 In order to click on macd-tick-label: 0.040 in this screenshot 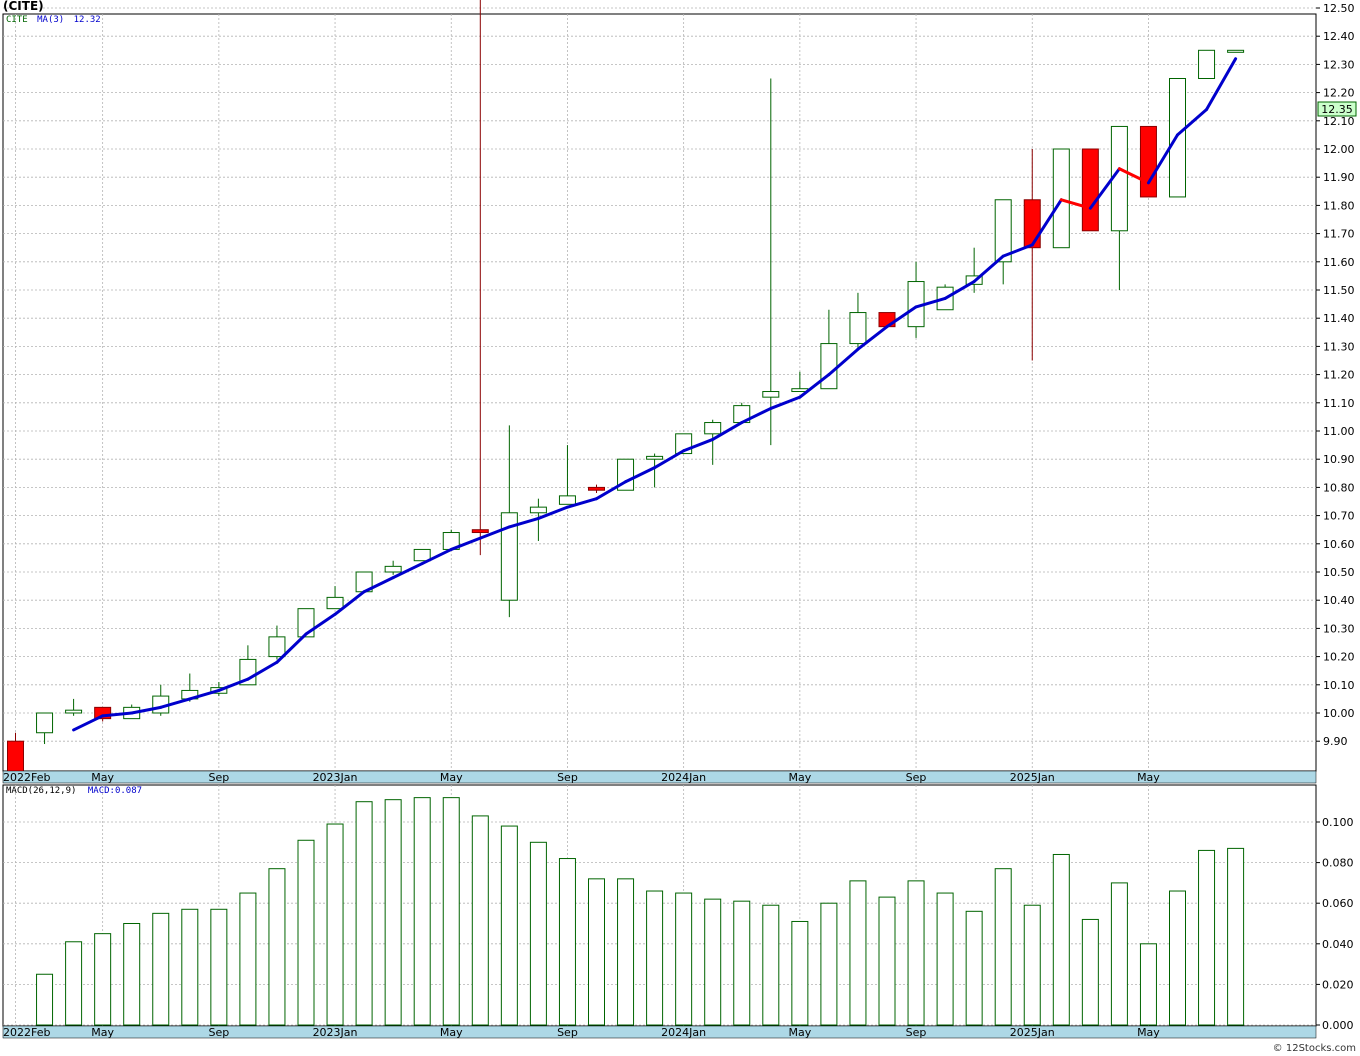, I will do `click(1338, 944)`.